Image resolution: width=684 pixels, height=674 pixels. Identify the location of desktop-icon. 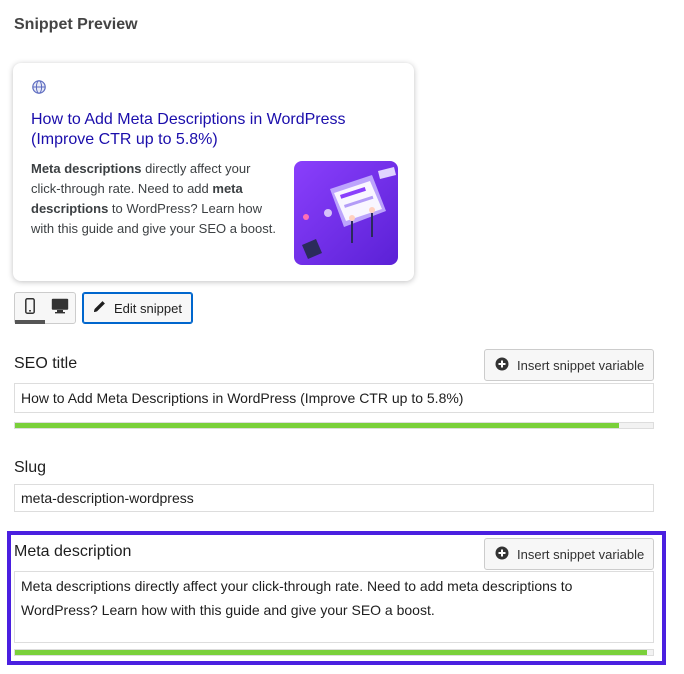
(60, 308).